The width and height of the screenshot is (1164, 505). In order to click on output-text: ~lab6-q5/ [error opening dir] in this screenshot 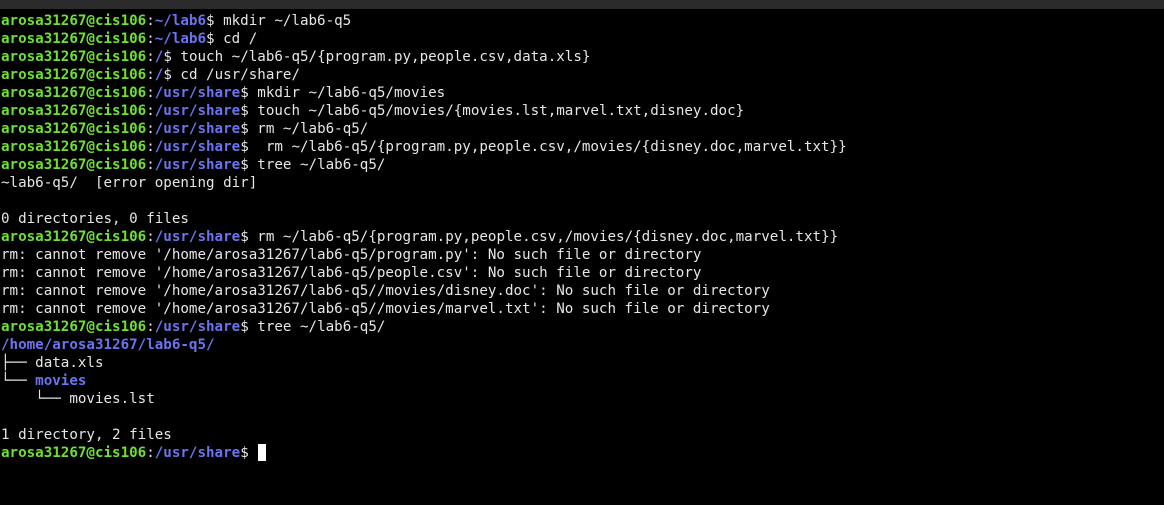, I will do `click(129, 183)`.